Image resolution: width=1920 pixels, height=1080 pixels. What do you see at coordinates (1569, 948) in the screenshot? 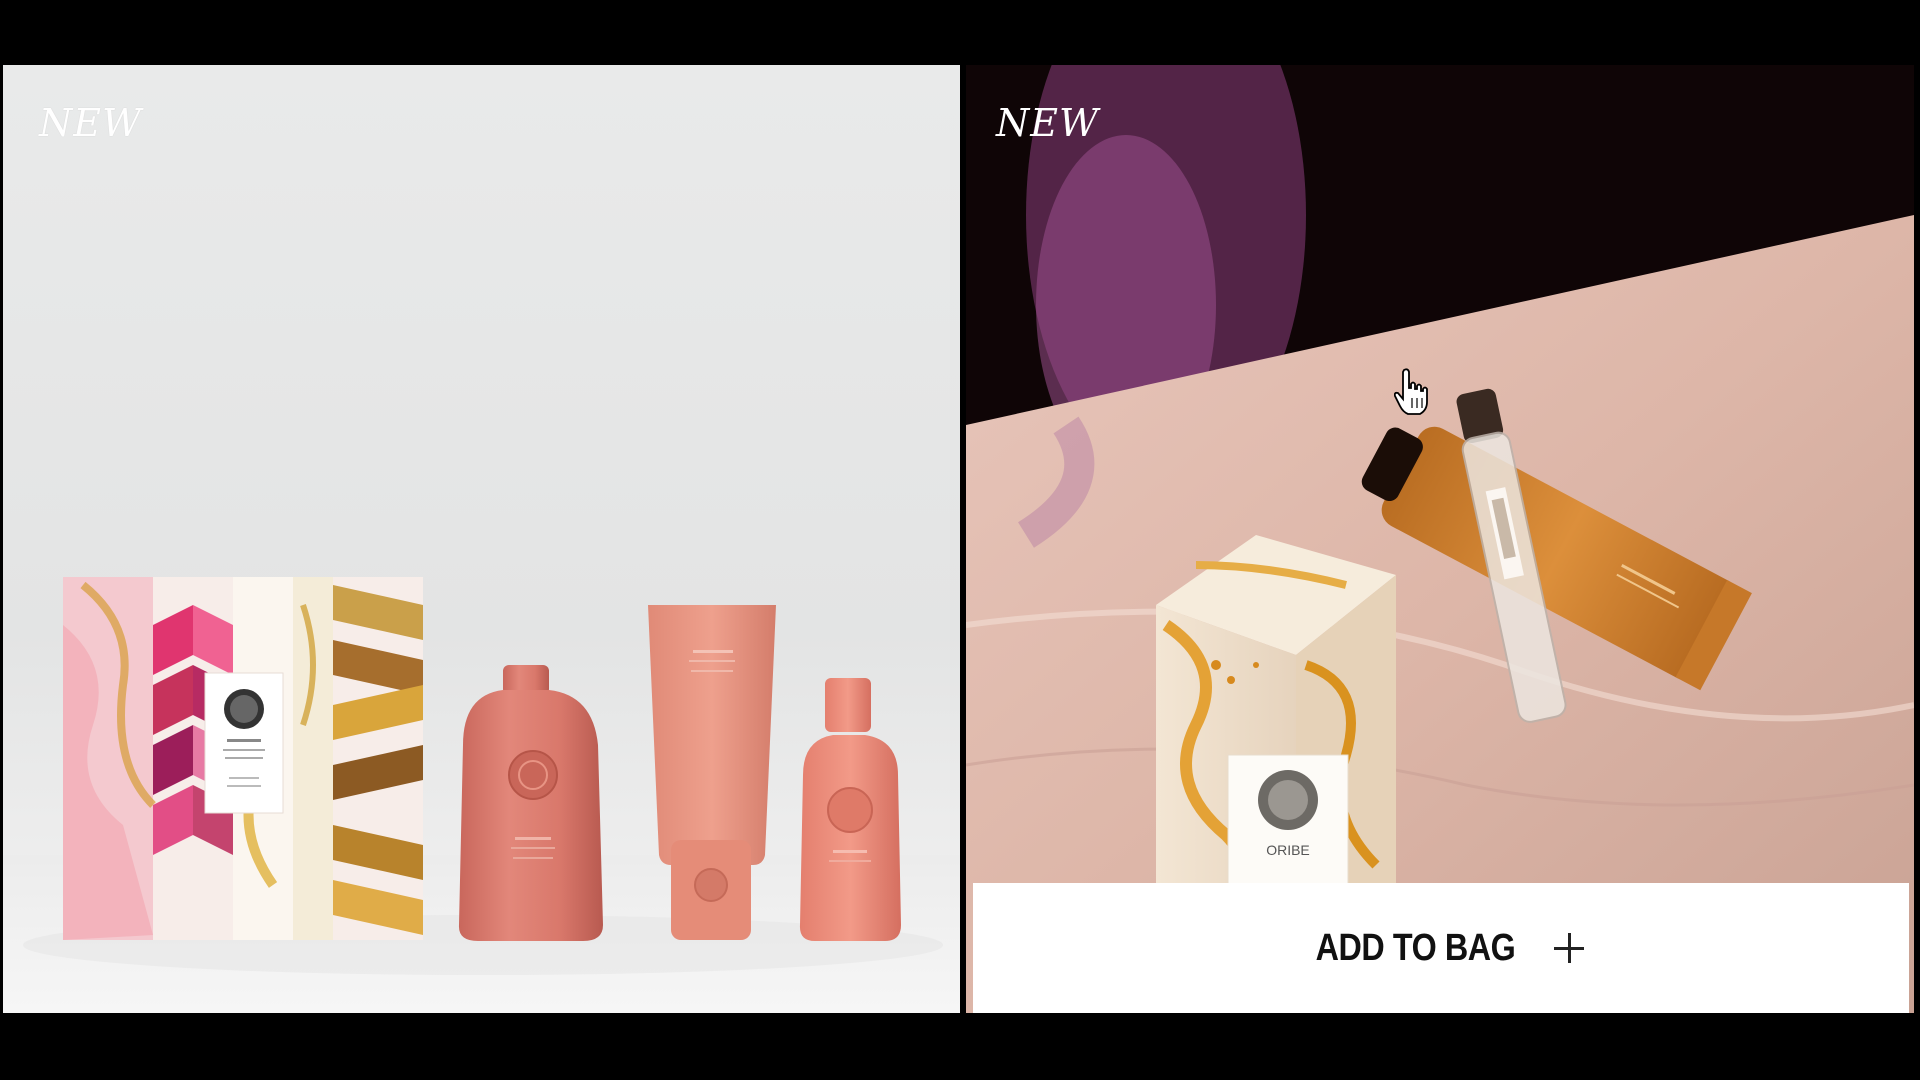
I see `plus-icon` at bounding box center [1569, 948].